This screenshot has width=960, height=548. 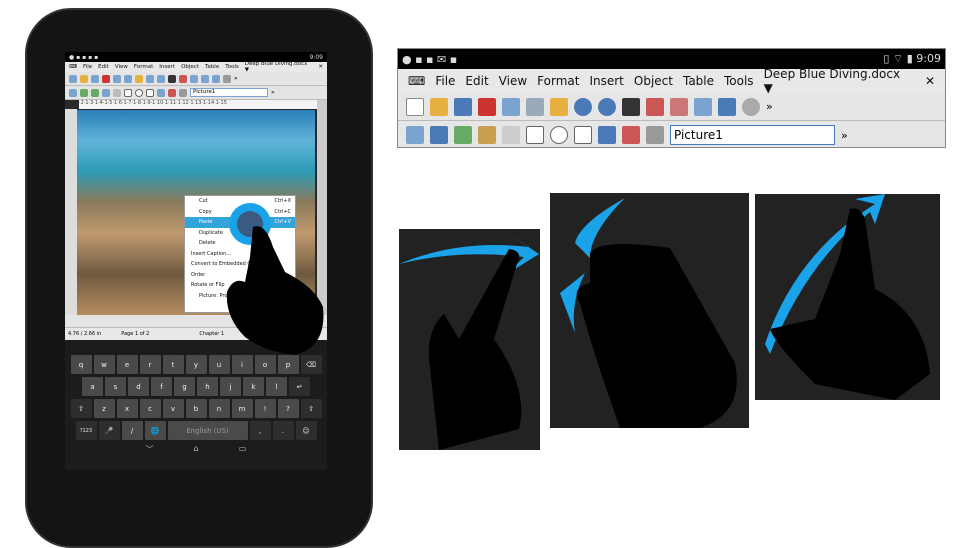 I want to click on find-icon, so click(x=631, y=106).